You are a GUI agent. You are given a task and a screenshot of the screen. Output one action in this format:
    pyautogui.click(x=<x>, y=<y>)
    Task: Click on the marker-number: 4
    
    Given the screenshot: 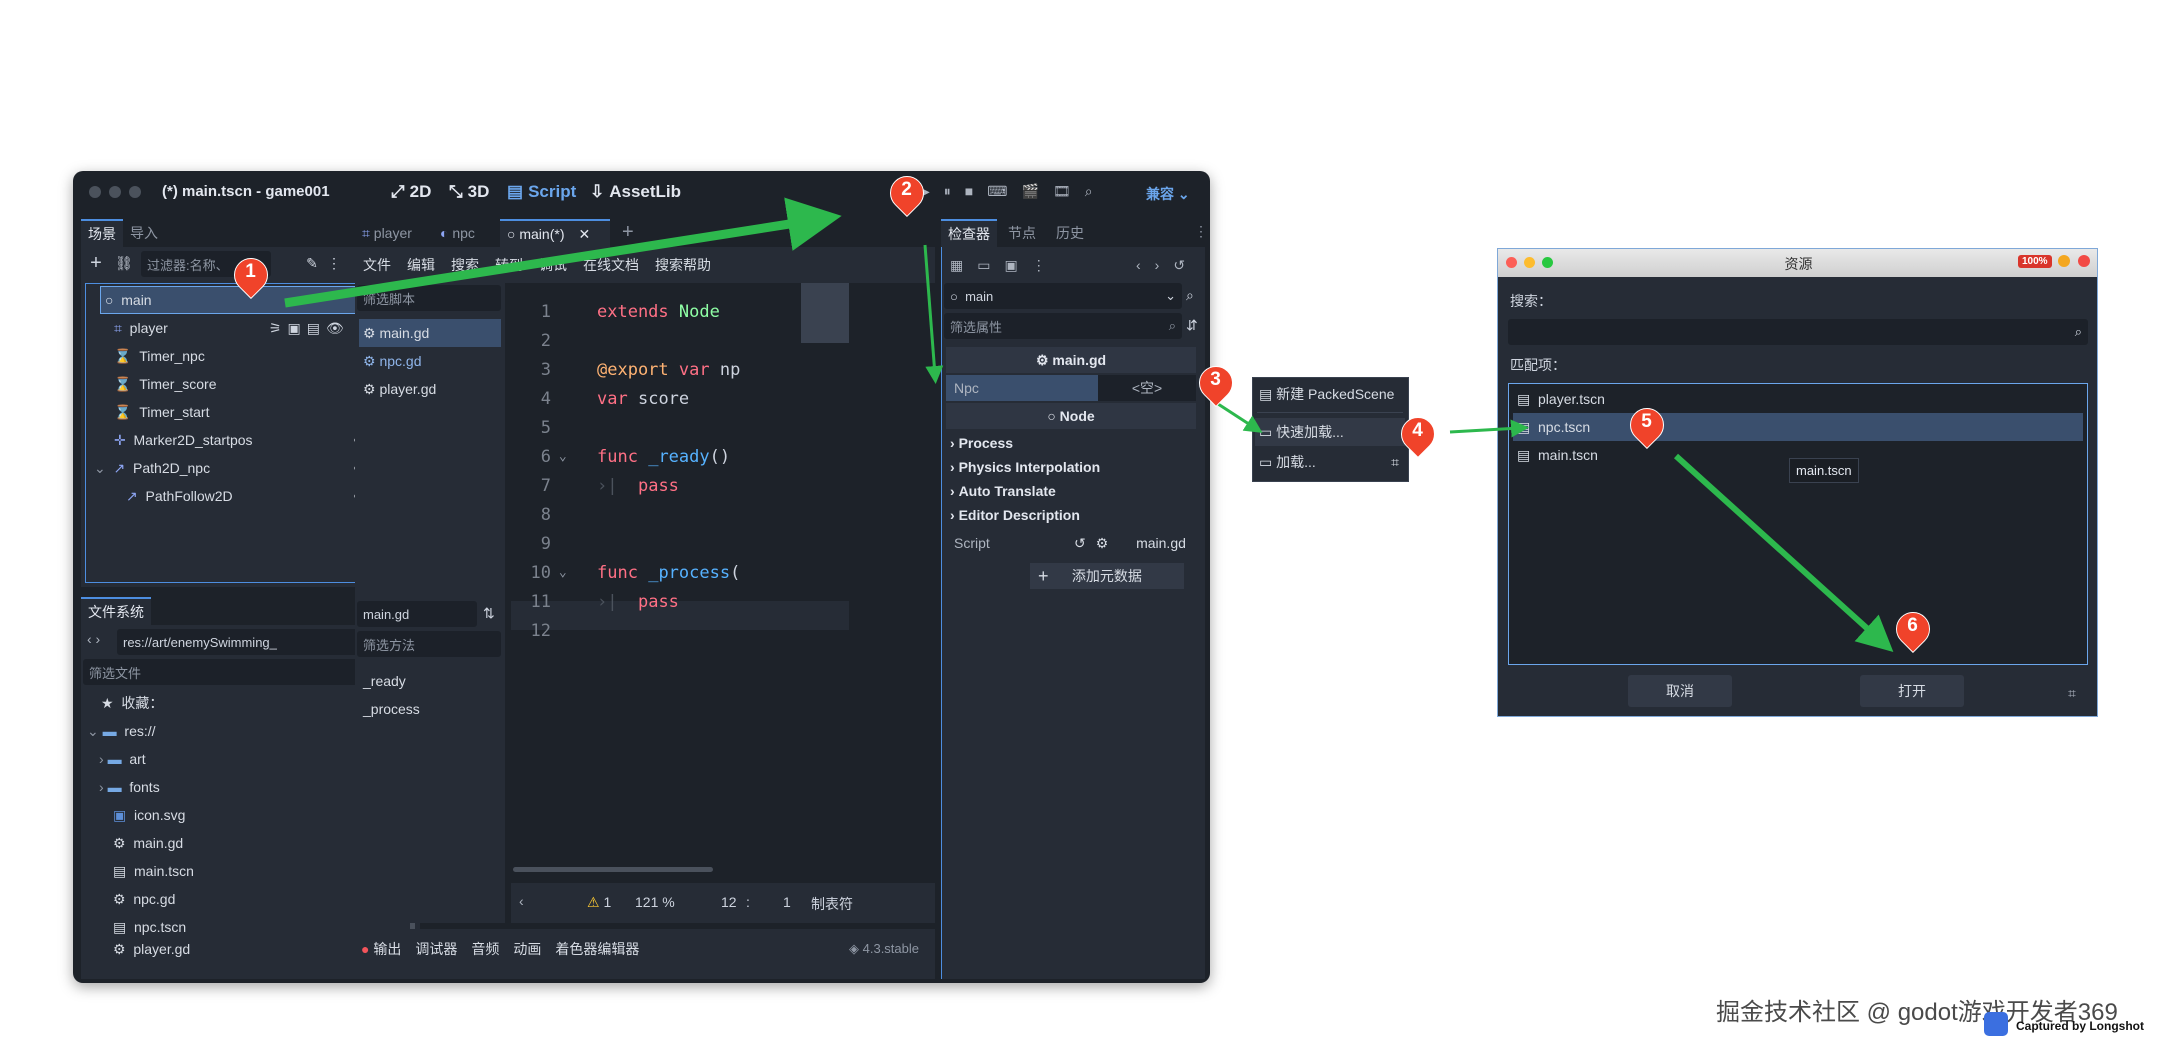 What is the action you would take?
    pyautogui.click(x=1417, y=430)
    